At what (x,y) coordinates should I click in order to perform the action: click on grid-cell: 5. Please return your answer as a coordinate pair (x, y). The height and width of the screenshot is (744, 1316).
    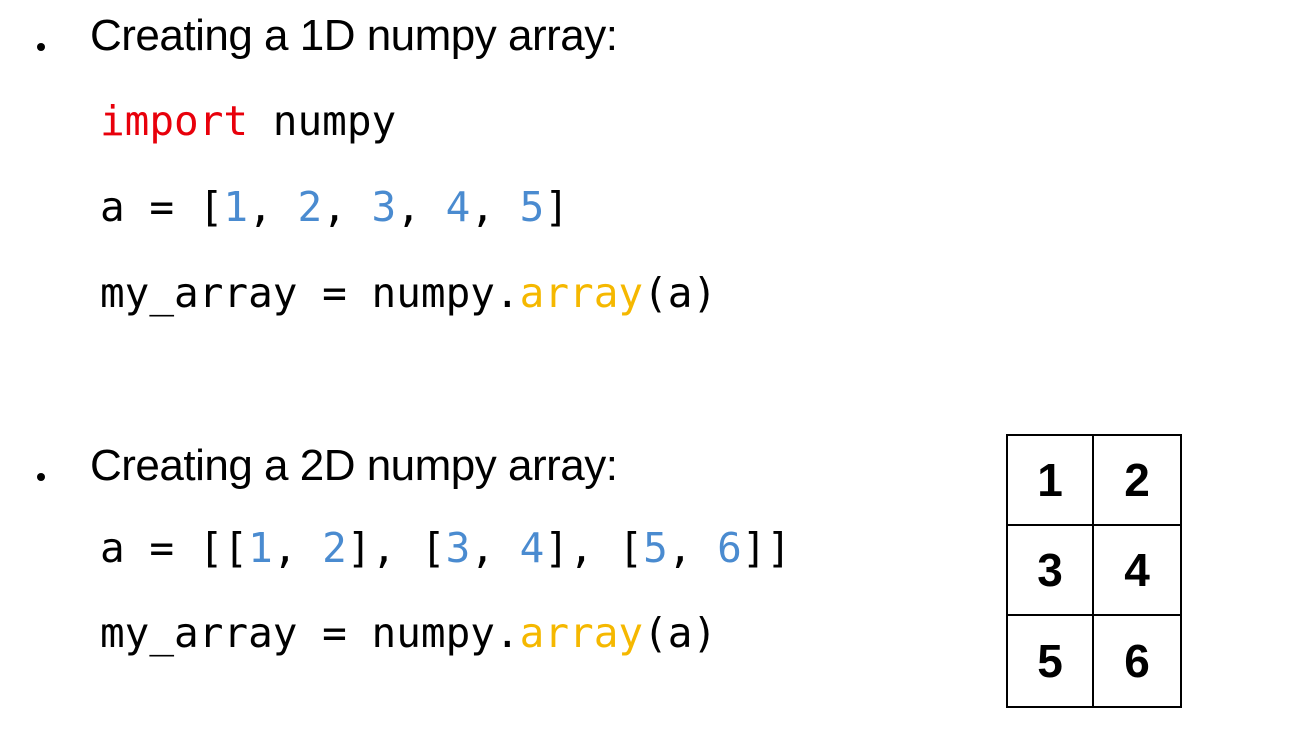
    Looking at the image, I should click on (1051, 661).